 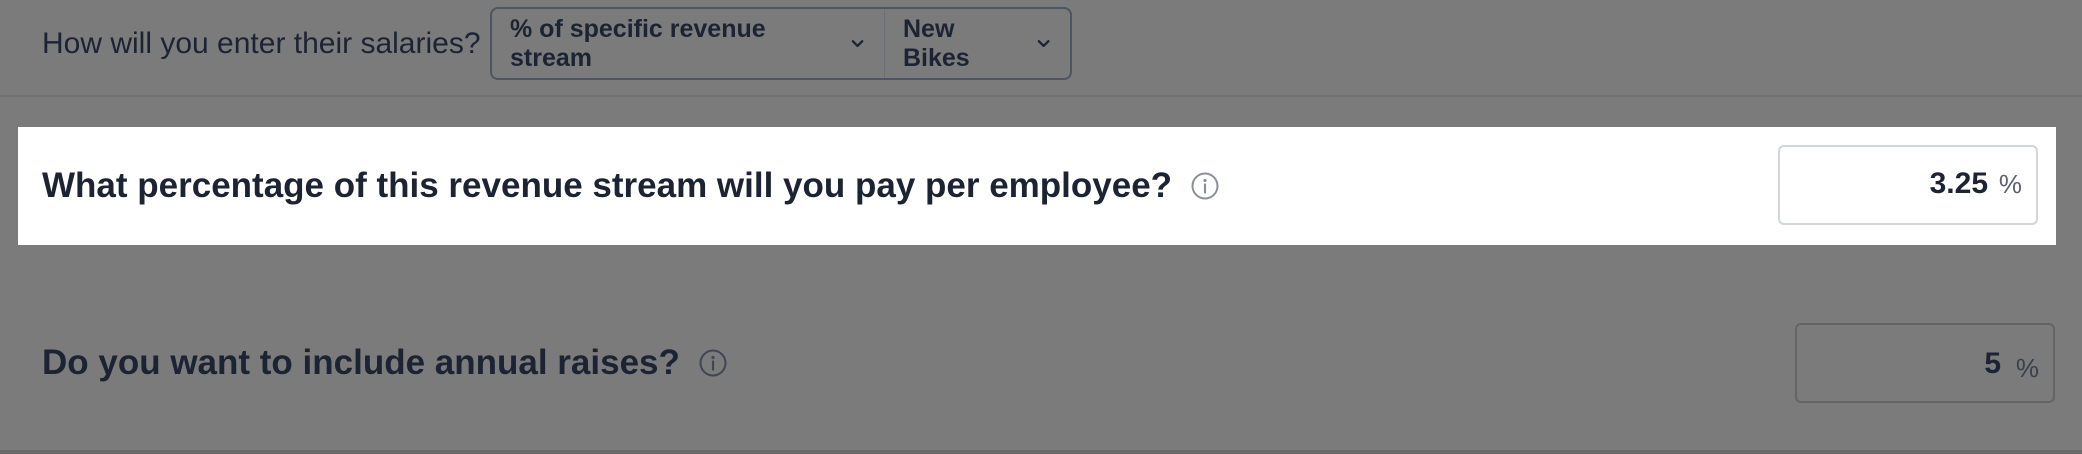 What do you see at coordinates (1925, 363) in the screenshot?
I see `raises-input: 5 %` at bounding box center [1925, 363].